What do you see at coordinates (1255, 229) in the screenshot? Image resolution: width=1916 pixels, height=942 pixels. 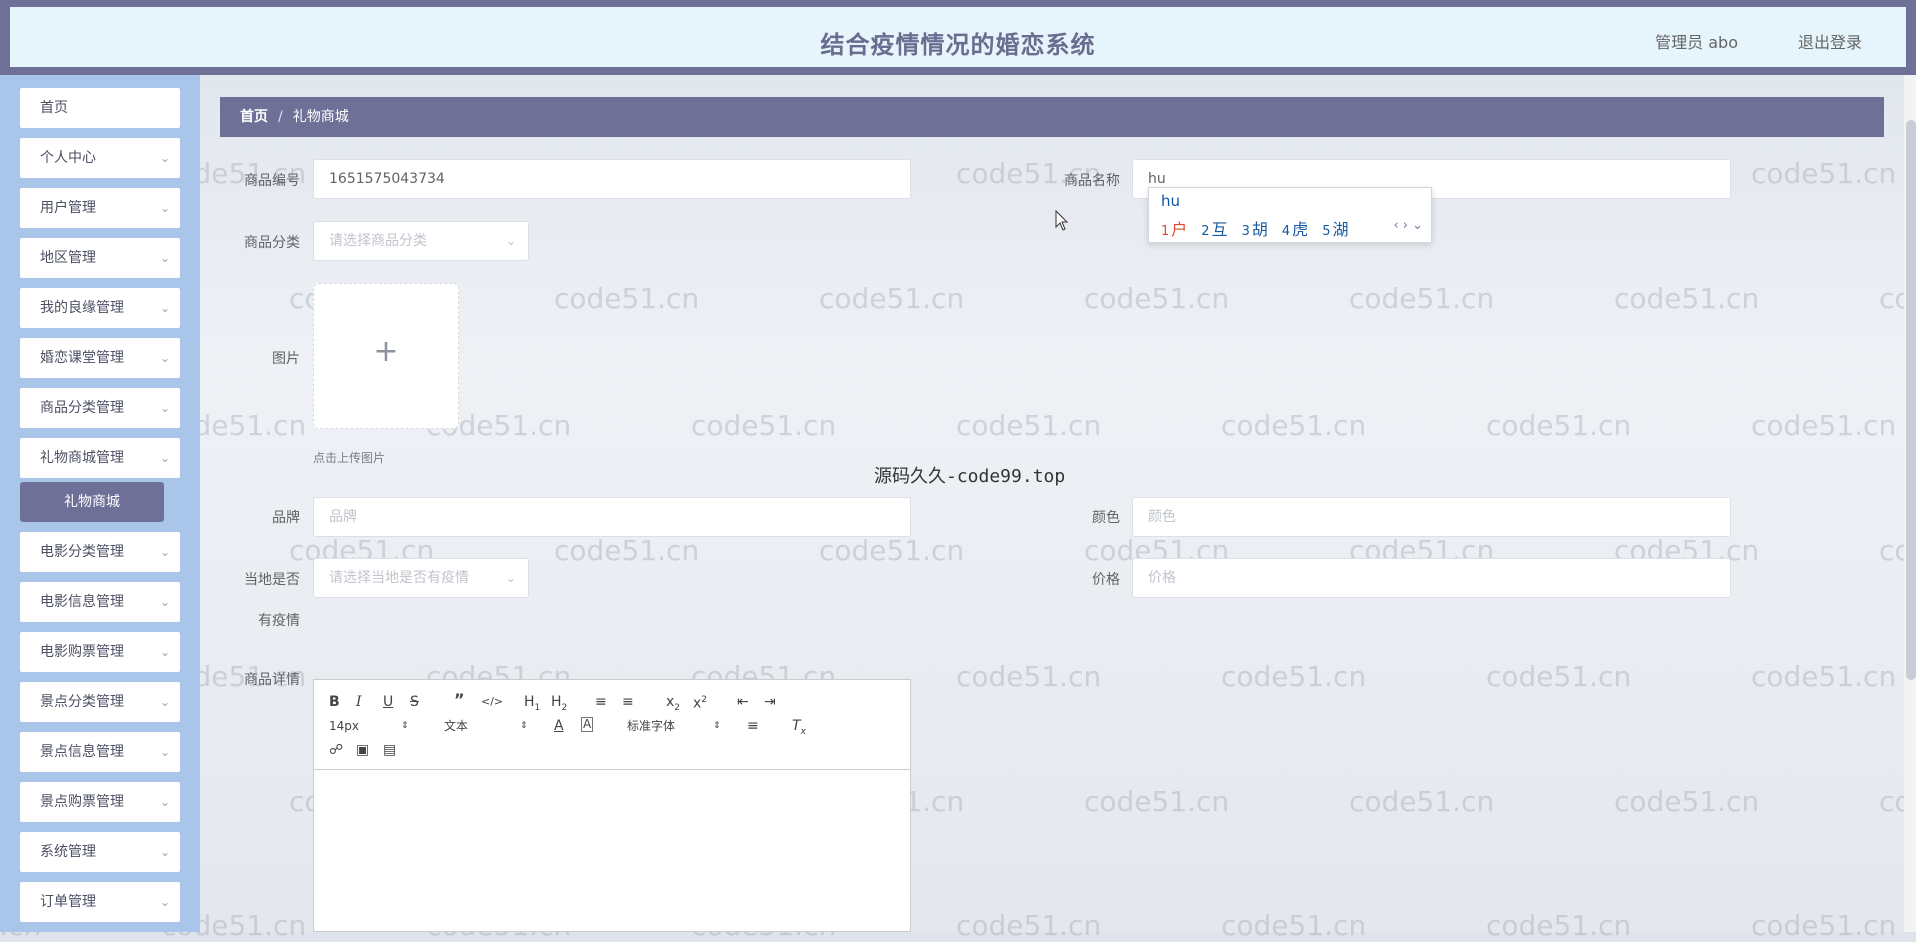 I see `ime-candidate: 3胡` at bounding box center [1255, 229].